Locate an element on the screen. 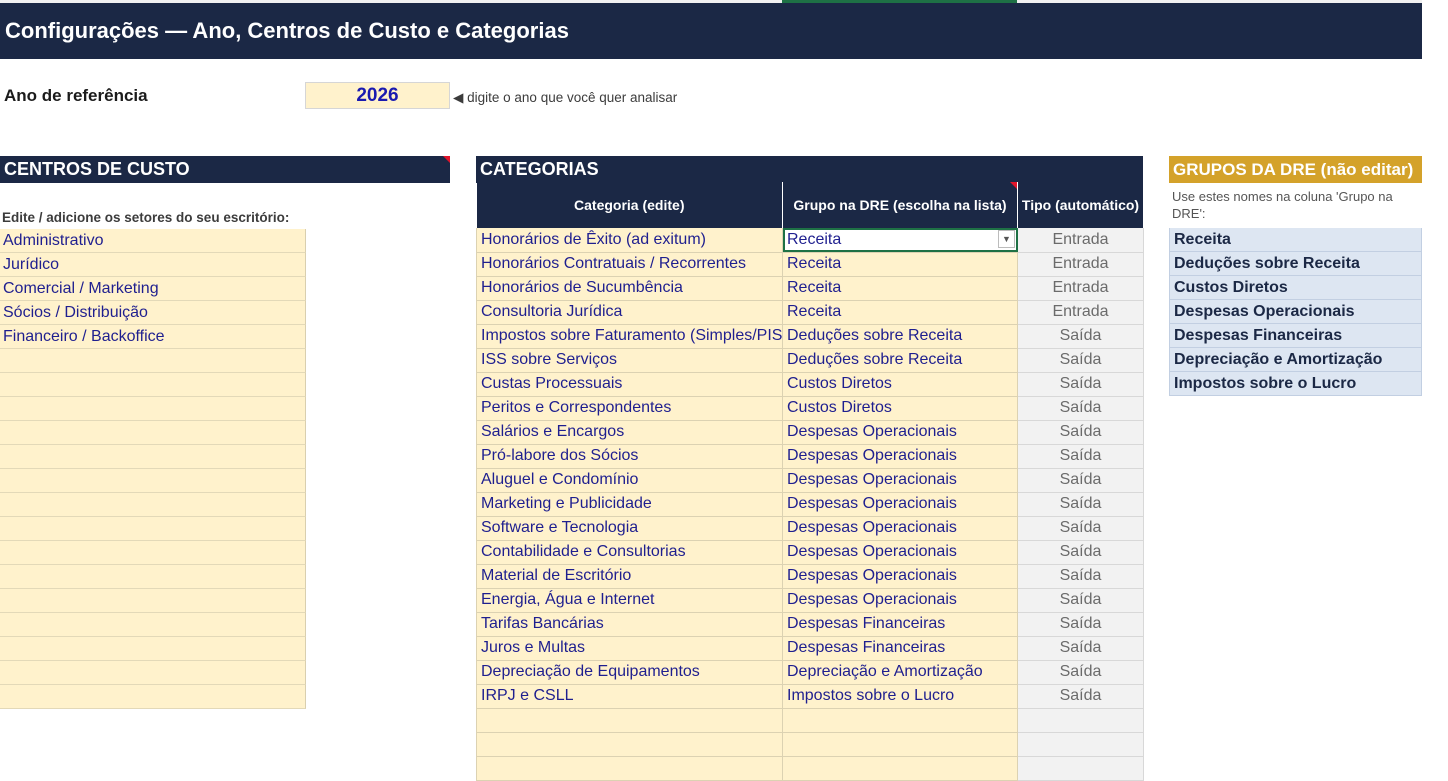 This screenshot has width=1448, height=781. cost-center-cell: Financeiro / Backoffice is located at coordinates (153, 337).